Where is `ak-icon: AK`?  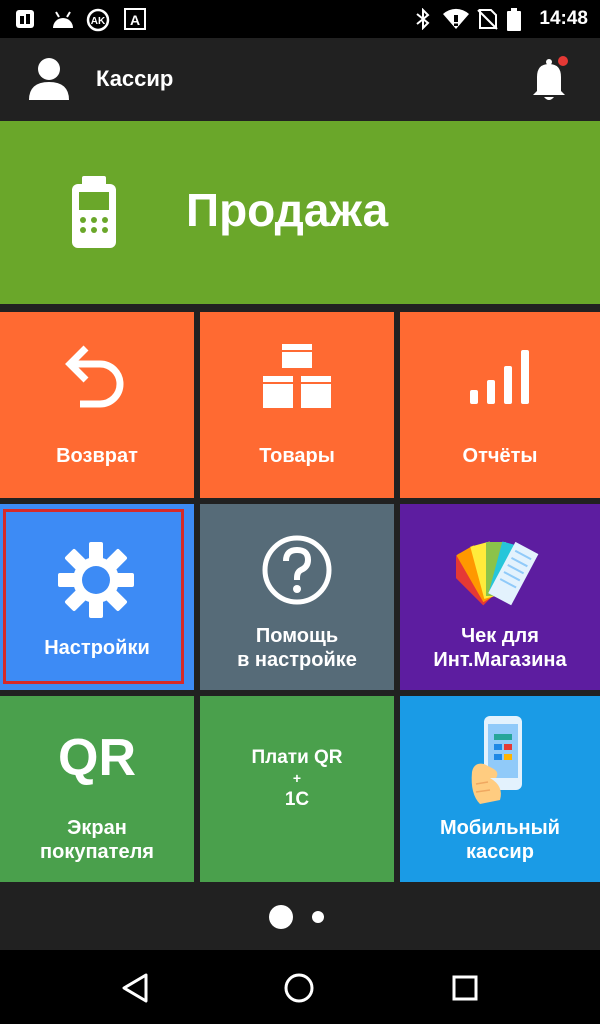 ak-icon: AK is located at coordinates (98, 20).